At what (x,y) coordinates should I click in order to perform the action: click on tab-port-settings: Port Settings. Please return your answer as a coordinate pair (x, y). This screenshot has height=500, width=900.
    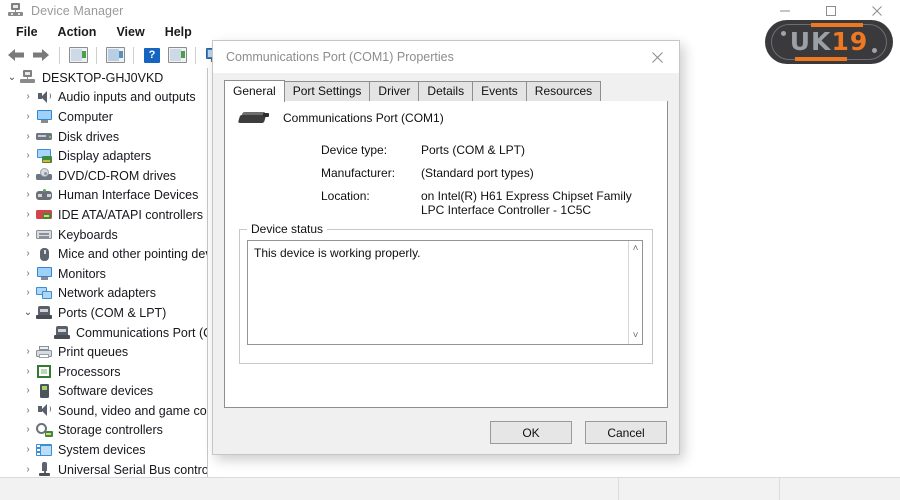
    Looking at the image, I should click on (327, 91).